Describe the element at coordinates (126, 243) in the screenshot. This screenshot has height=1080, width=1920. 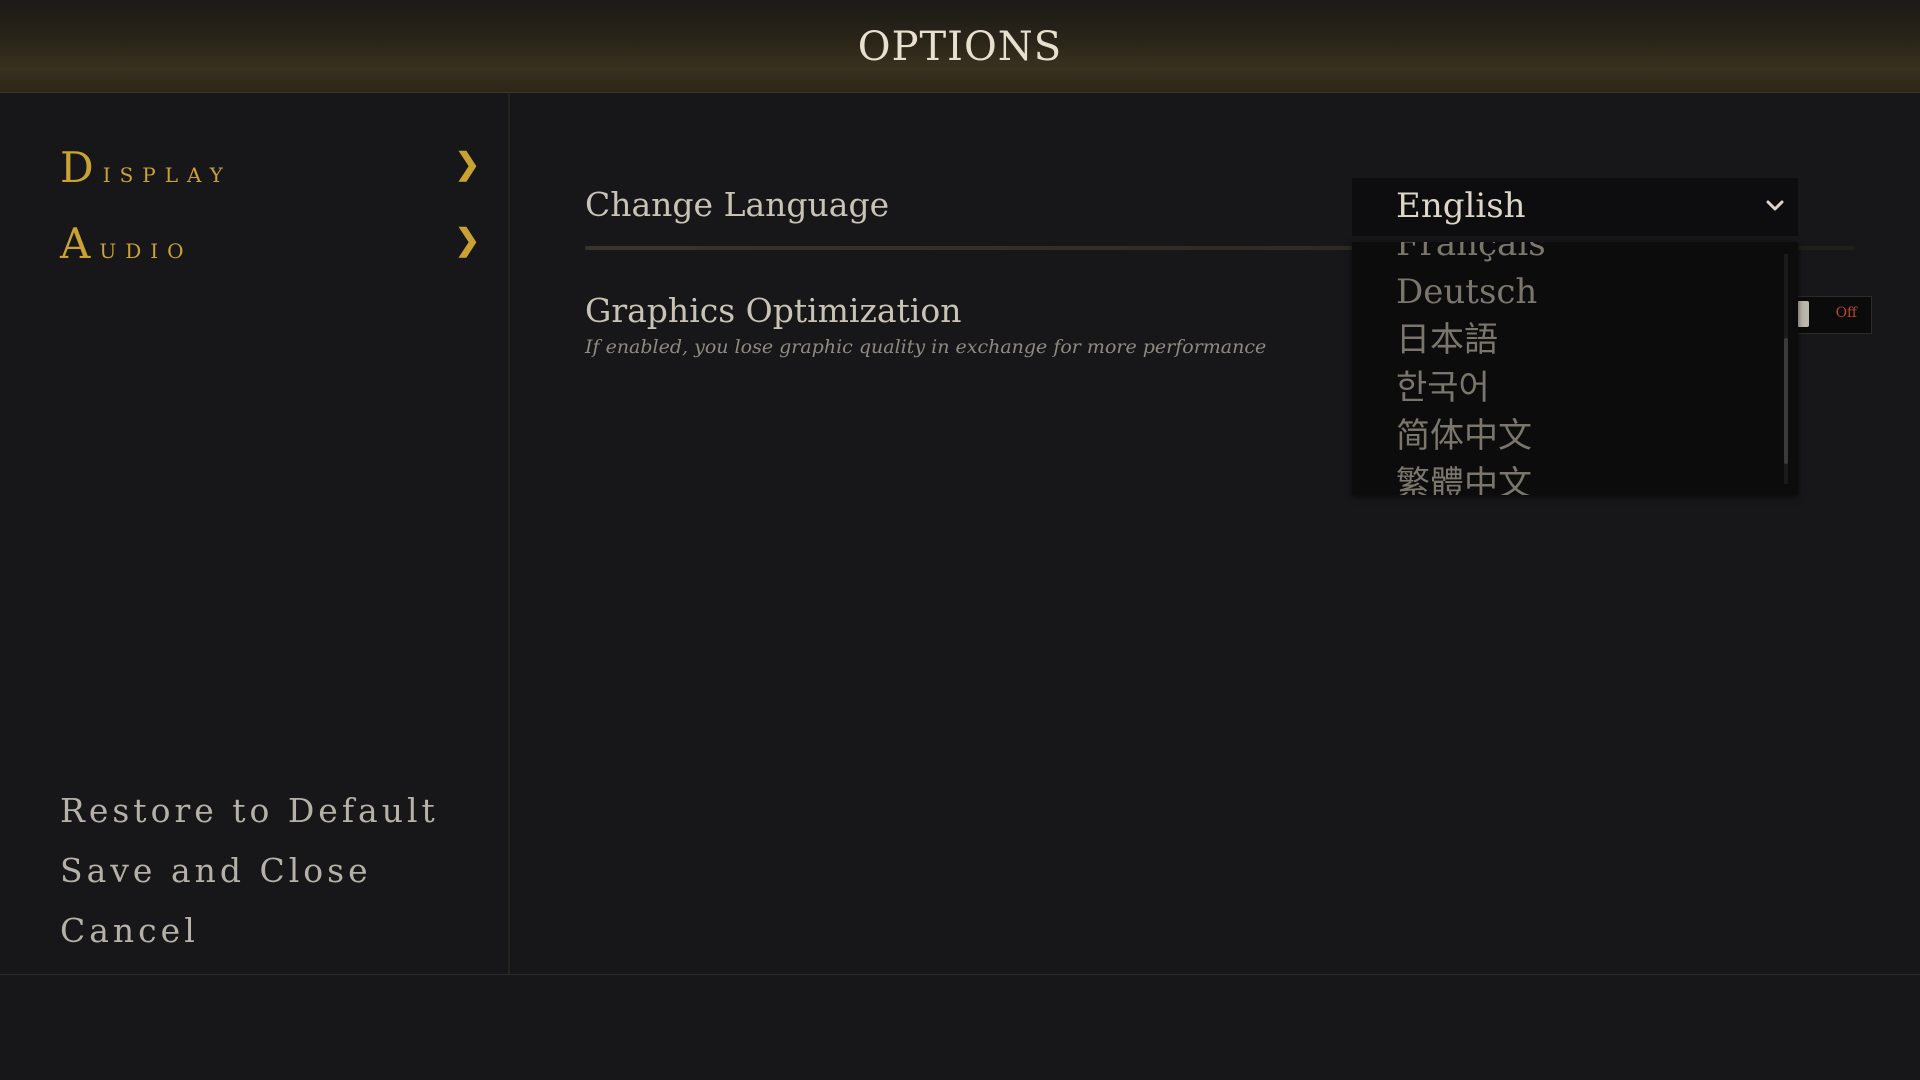
I see `sidebar-item-label: Audio` at that location.